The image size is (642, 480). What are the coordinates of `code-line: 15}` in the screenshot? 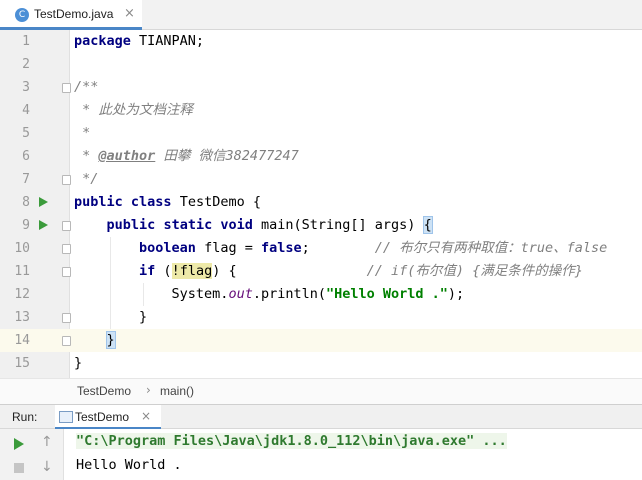 It's located at (321, 363).